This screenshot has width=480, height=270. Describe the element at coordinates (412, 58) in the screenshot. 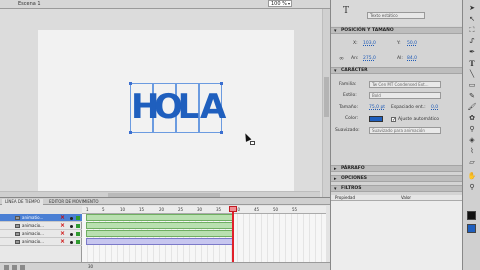

I see `height-value: 84,0` at that location.